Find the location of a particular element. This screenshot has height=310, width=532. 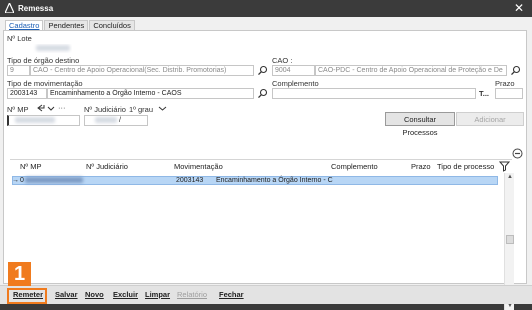

remove-row-icon is located at coordinates (517, 153).